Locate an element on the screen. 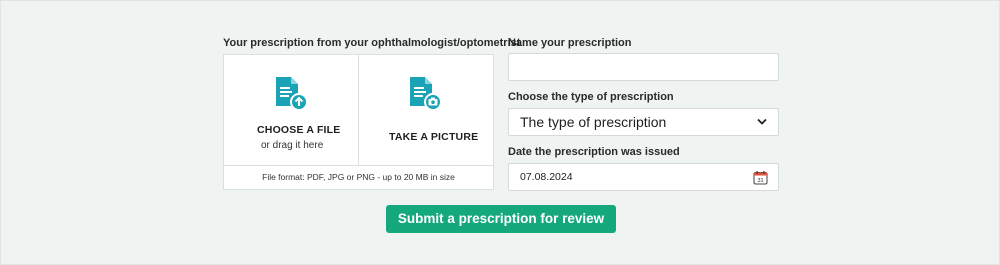 This screenshot has height=265, width=1000. name-field-label: Name your prescription is located at coordinates (570, 43).